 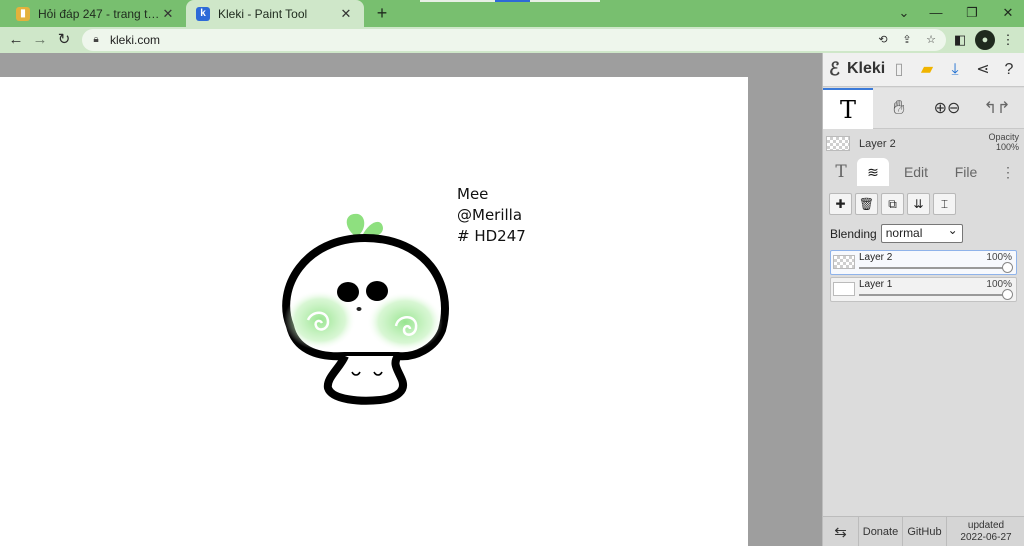 I want to click on left-eye, so click(x=348, y=292).